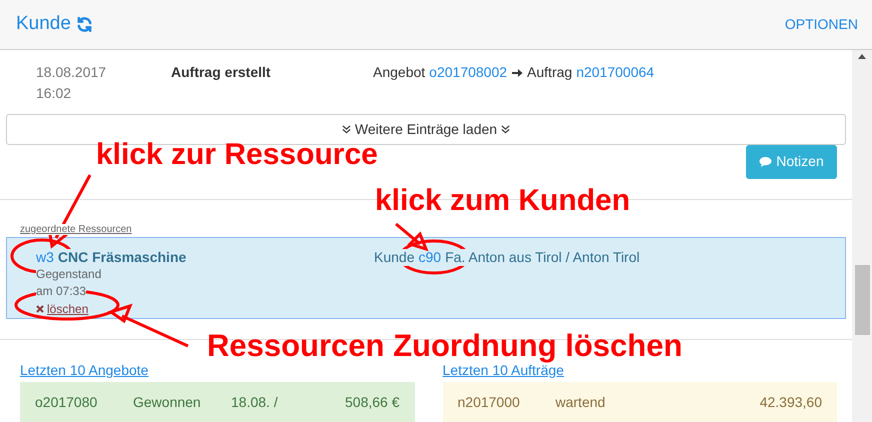 The width and height of the screenshot is (872, 422). I want to click on close-icon, so click(40, 309).